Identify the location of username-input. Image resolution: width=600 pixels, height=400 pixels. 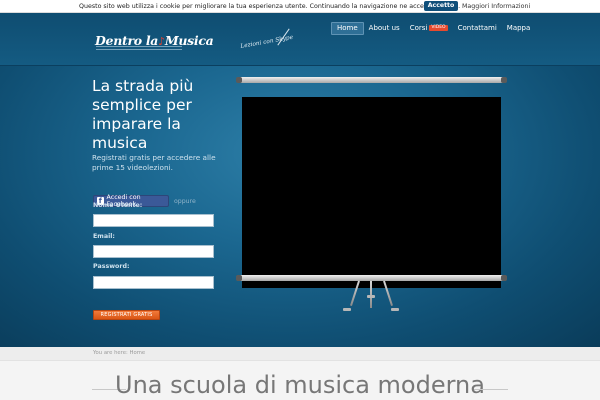
(153, 220).